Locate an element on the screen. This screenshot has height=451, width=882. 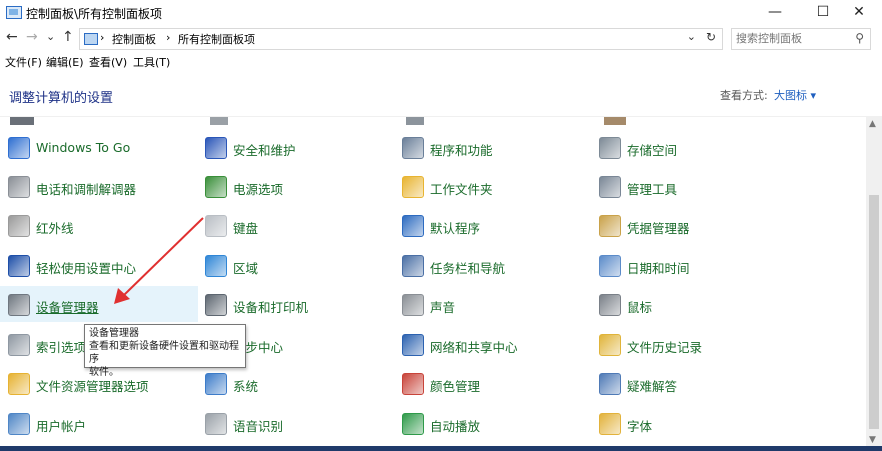
tooltip-description: 查看和更新设备硬件设置和驱动程序 is located at coordinates (164, 353).